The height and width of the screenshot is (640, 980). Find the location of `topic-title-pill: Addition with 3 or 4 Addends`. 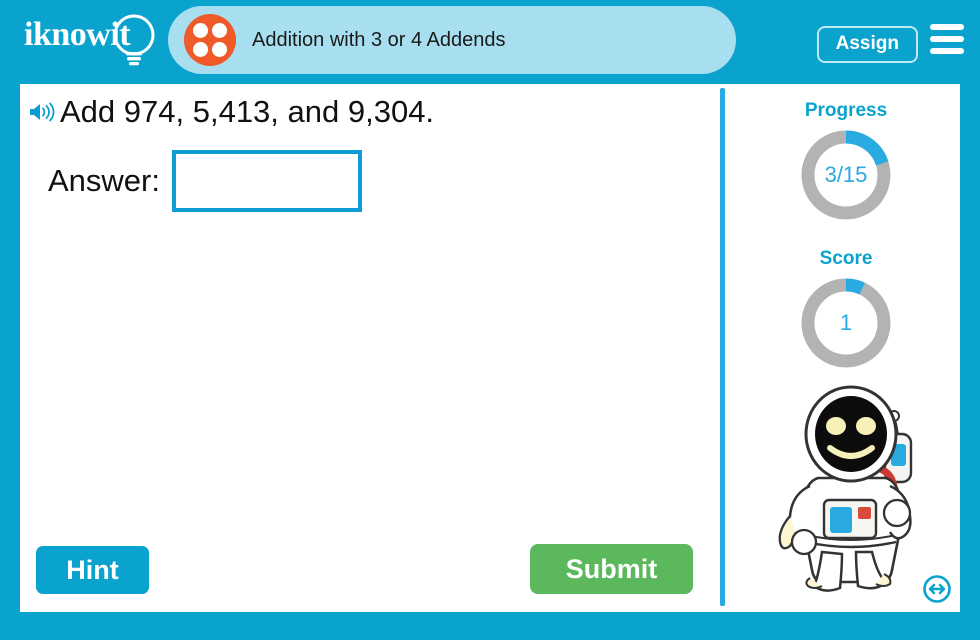

topic-title-pill: Addition with 3 or 4 Addends is located at coordinates (452, 40).